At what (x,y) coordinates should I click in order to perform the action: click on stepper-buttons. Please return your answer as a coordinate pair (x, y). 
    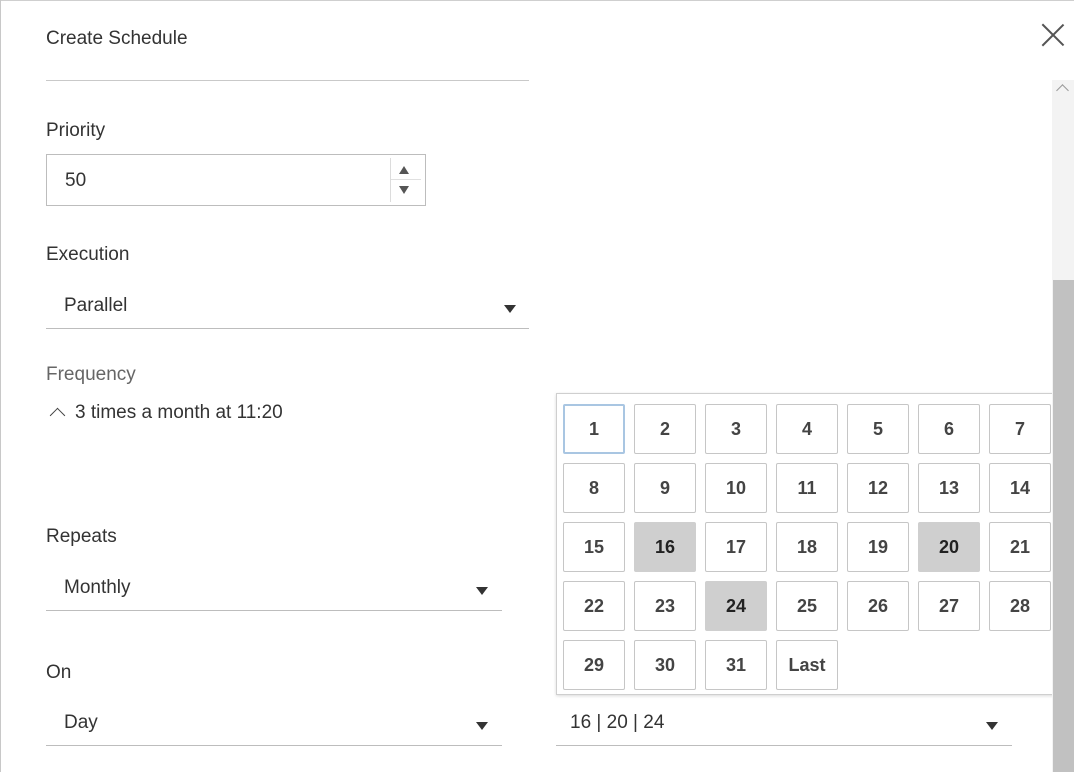
    Looking at the image, I should click on (405, 180).